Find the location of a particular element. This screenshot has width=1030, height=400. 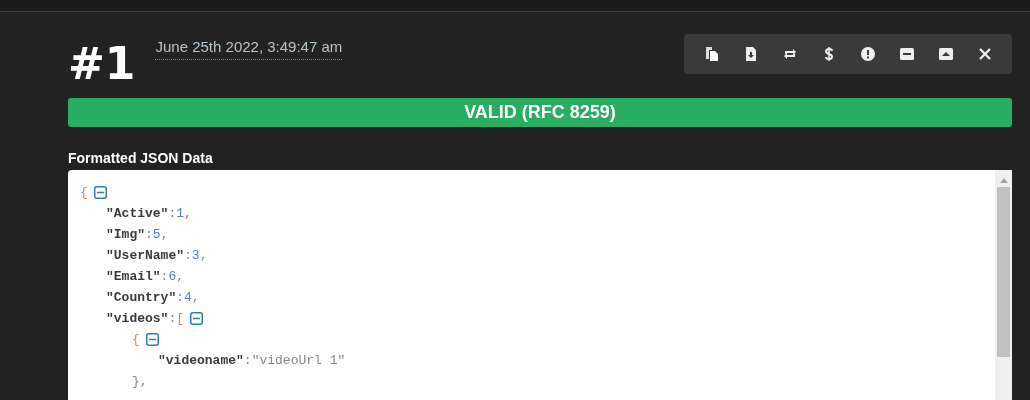

json-value: 1 is located at coordinates (180, 213).